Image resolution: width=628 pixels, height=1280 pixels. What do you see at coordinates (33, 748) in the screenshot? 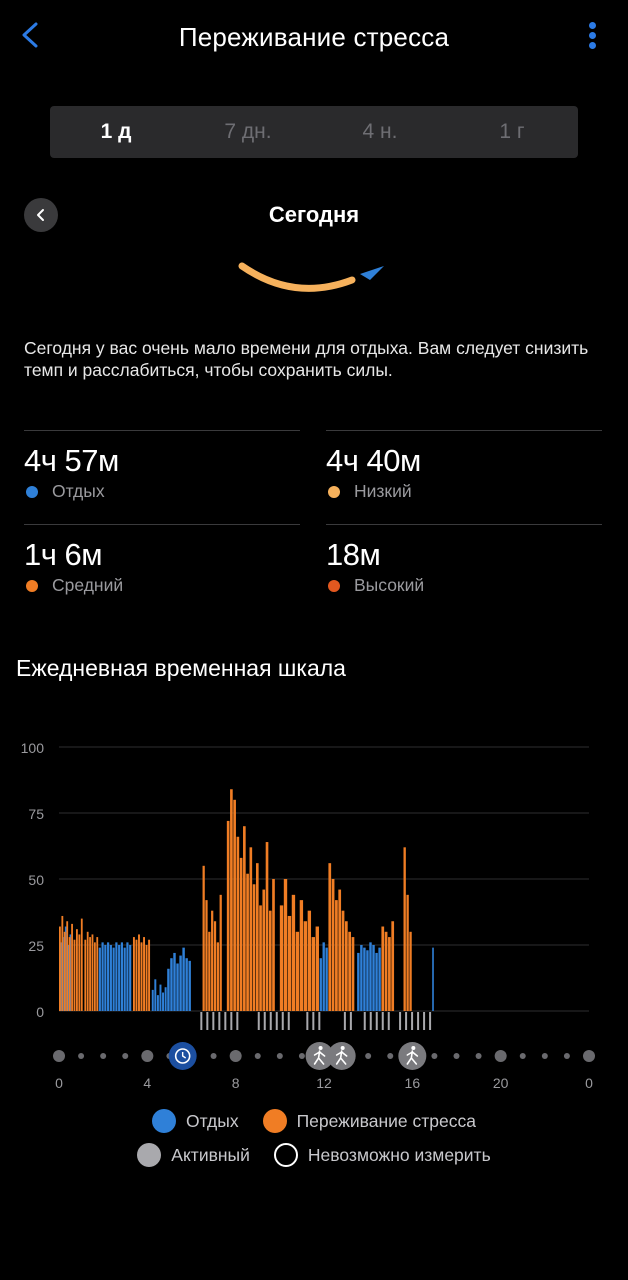
I see `y-tick-label: 100` at bounding box center [33, 748].